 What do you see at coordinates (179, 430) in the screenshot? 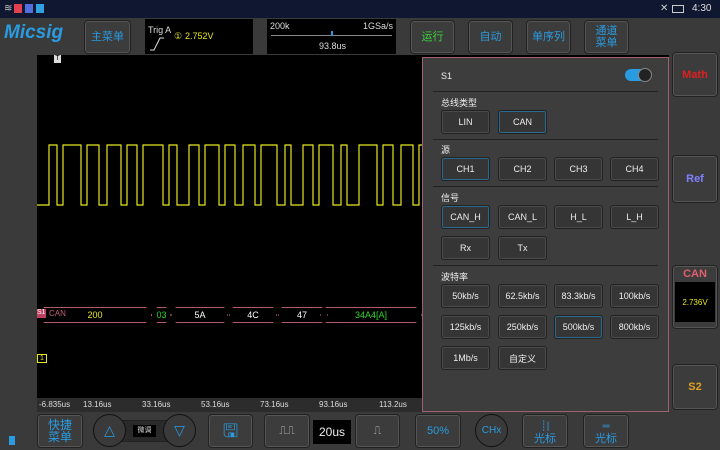
I see `down-arrow-button: ▽` at bounding box center [179, 430].